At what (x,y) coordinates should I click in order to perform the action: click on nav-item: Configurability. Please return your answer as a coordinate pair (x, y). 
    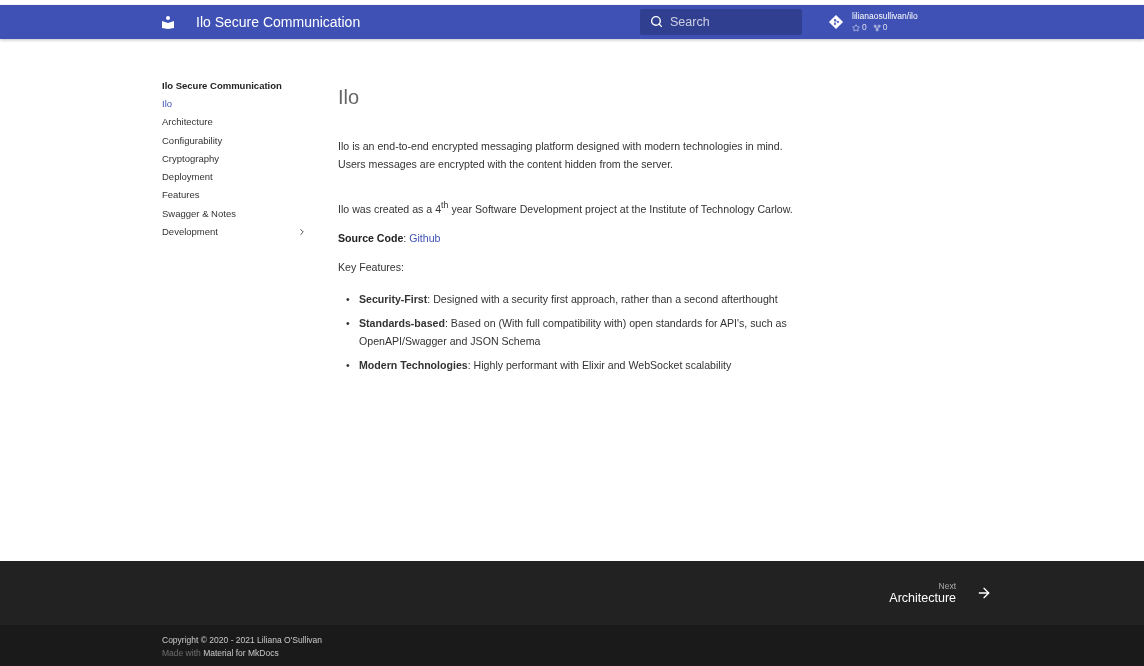
    Looking at the image, I should click on (234, 140).